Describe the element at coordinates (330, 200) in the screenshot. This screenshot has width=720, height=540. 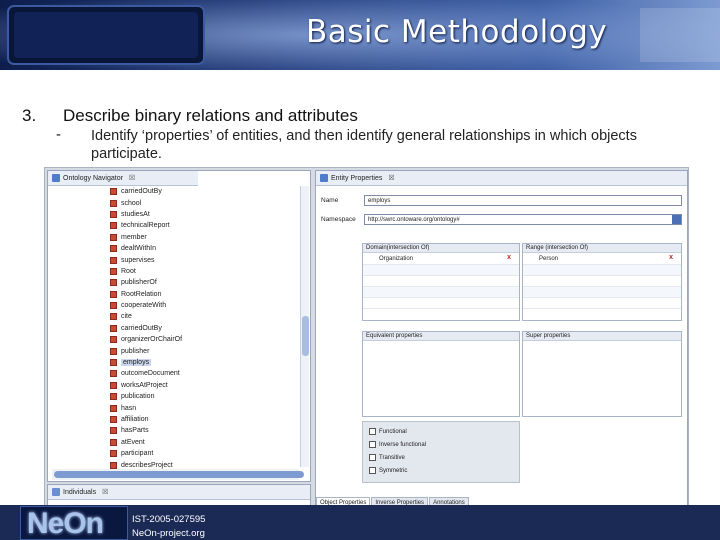
I see `name-label: Name` at that location.